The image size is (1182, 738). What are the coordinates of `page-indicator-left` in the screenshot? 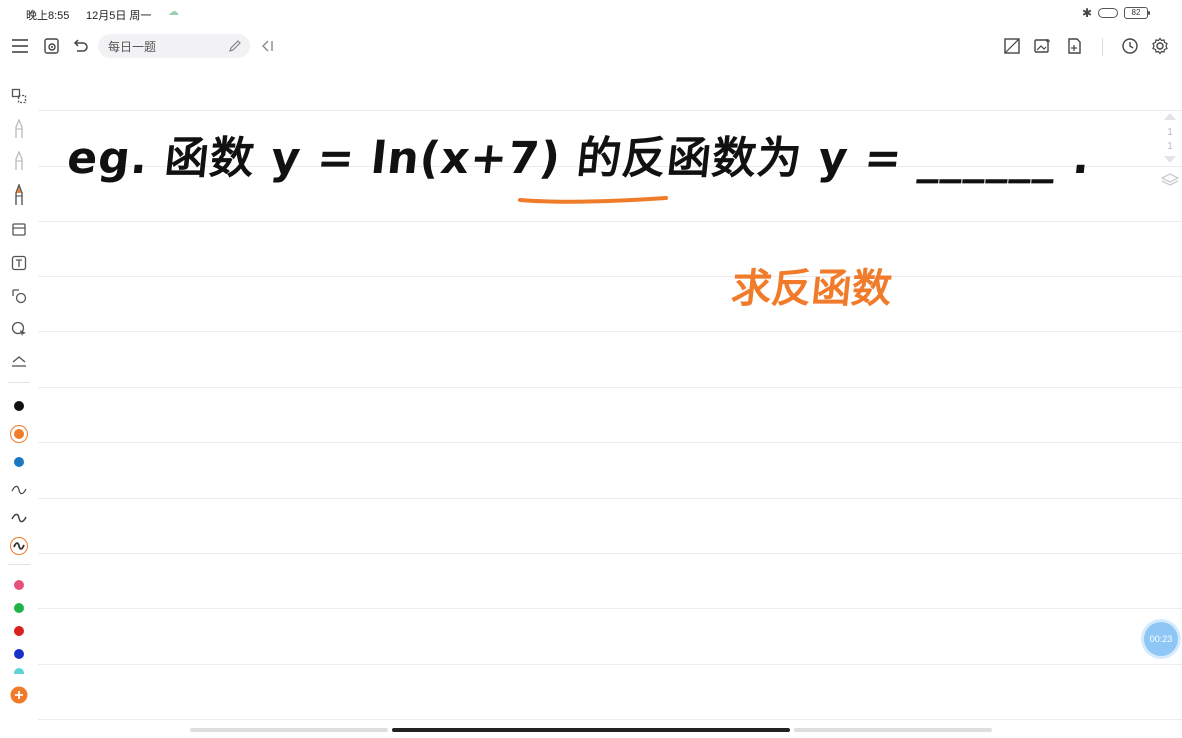 It's located at (289, 730).